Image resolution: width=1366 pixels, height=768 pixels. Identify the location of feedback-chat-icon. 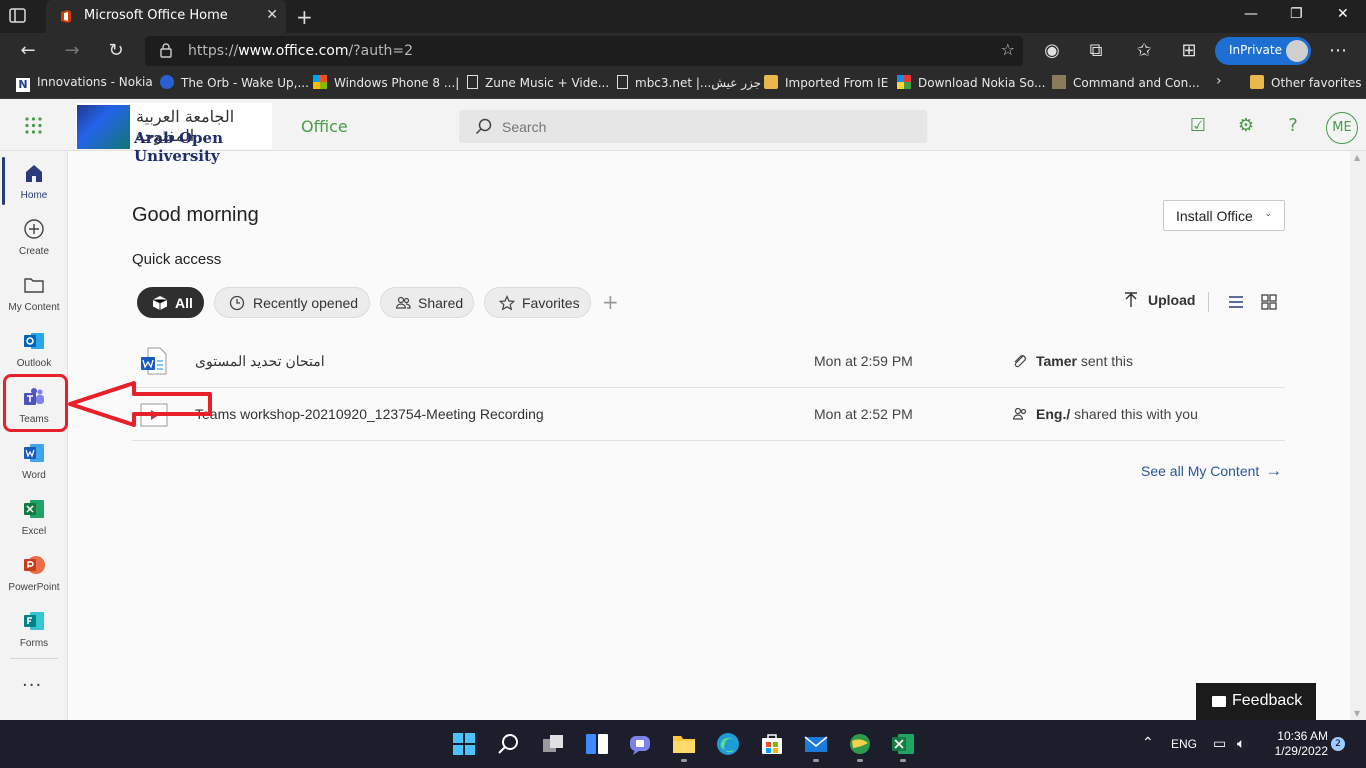
(1219, 701).